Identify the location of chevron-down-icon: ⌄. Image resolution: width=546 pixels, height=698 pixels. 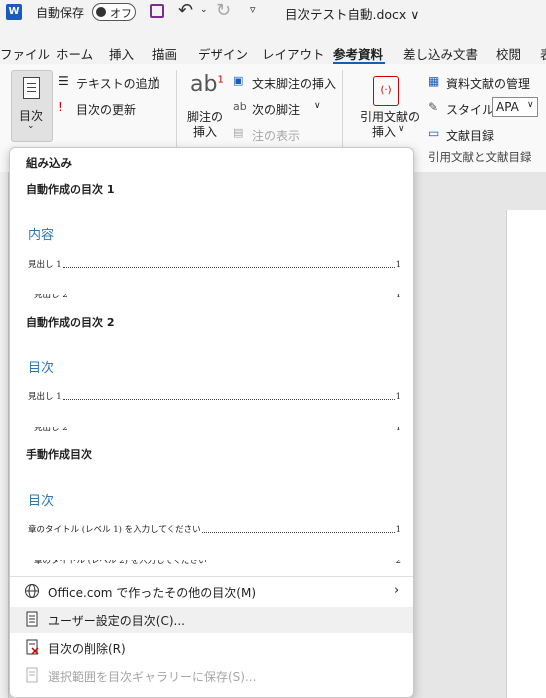
(31, 126).